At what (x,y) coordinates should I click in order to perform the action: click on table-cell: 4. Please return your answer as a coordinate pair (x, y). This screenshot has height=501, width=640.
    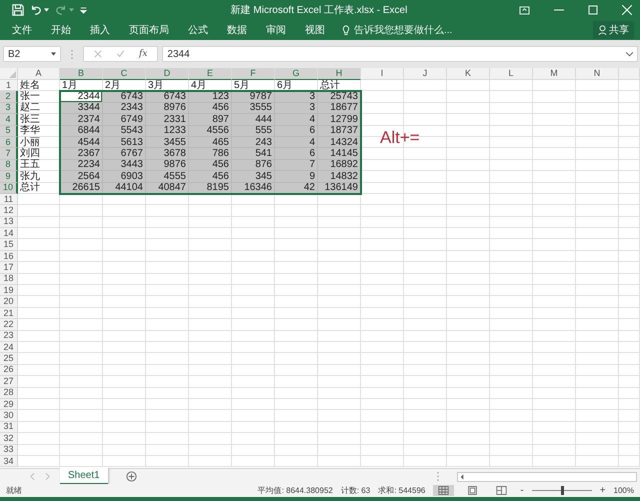
    Looking at the image, I should click on (296, 142).